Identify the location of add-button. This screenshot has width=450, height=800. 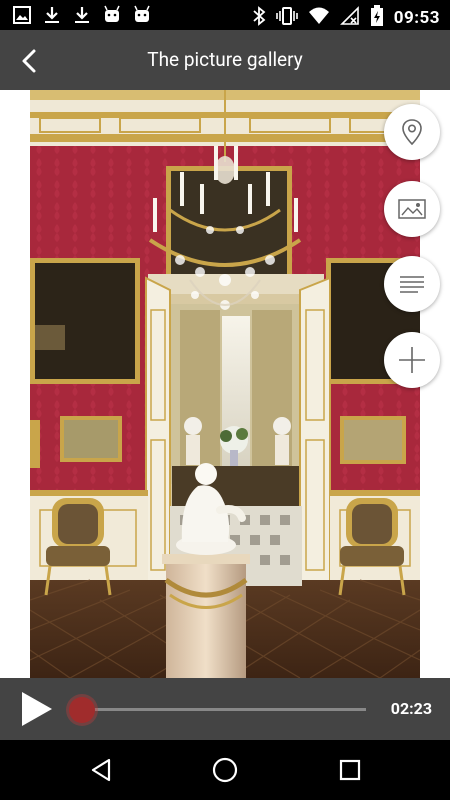
(412, 360).